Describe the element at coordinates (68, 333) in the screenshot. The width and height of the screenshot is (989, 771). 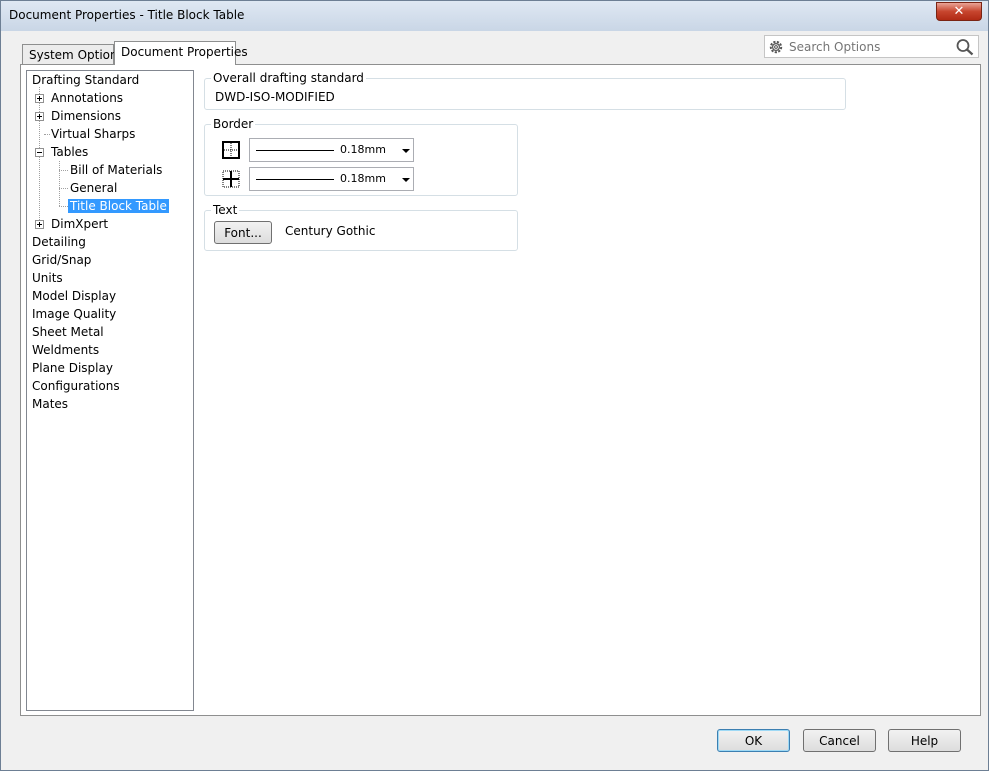
I see `tree-item-sheet-metal: Sheet Metal` at that location.